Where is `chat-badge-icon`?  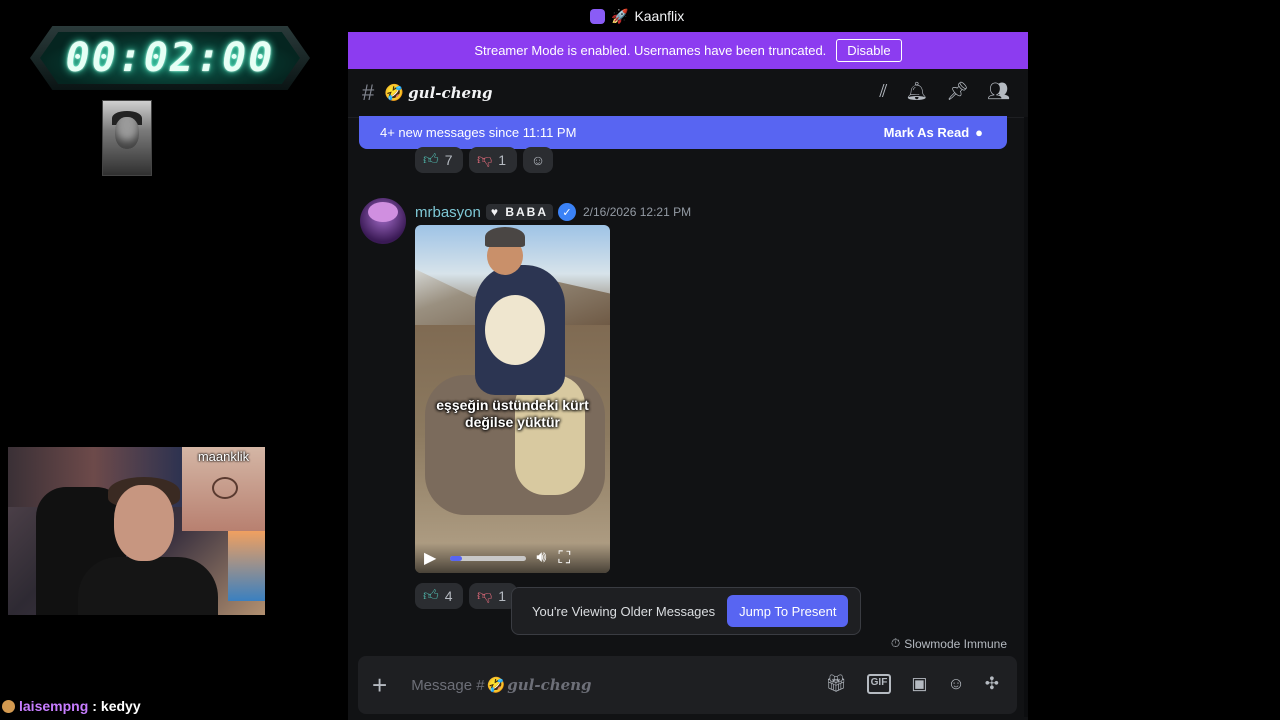 chat-badge-icon is located at coordinates (8, 706).